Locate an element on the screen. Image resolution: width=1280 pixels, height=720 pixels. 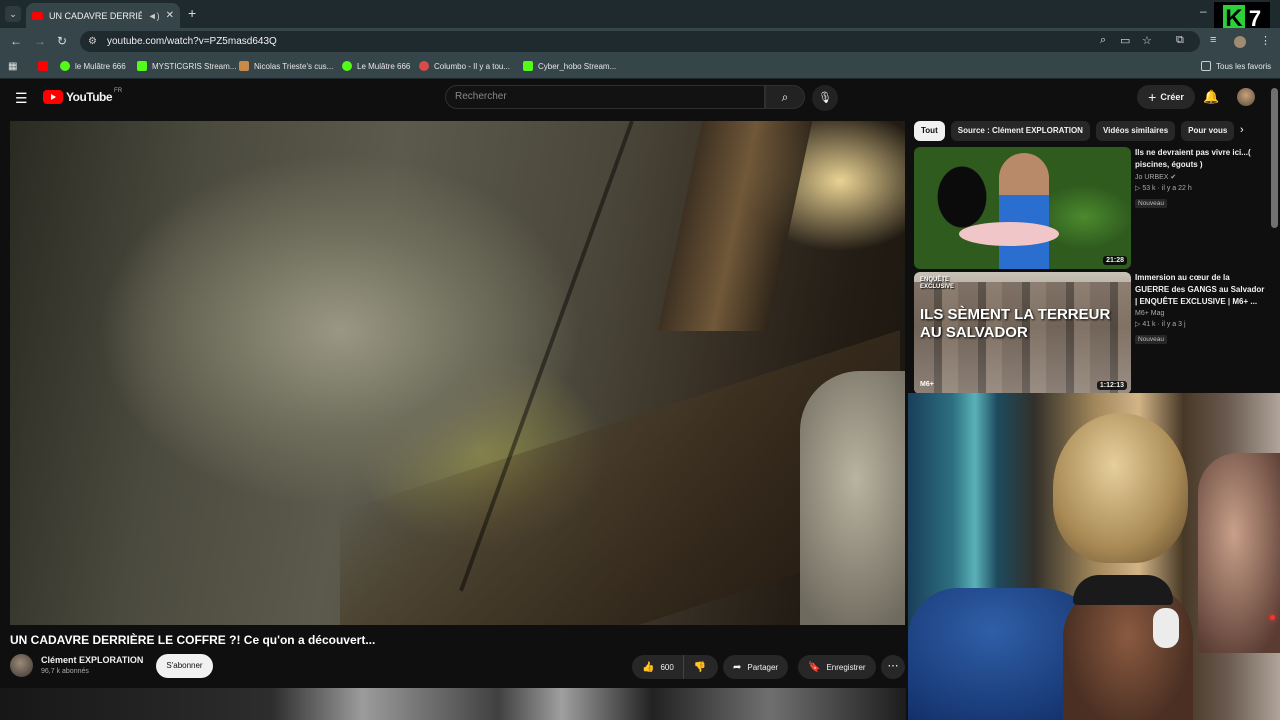
microphone-icon: 🎙 is located at coordinates (825, 98).